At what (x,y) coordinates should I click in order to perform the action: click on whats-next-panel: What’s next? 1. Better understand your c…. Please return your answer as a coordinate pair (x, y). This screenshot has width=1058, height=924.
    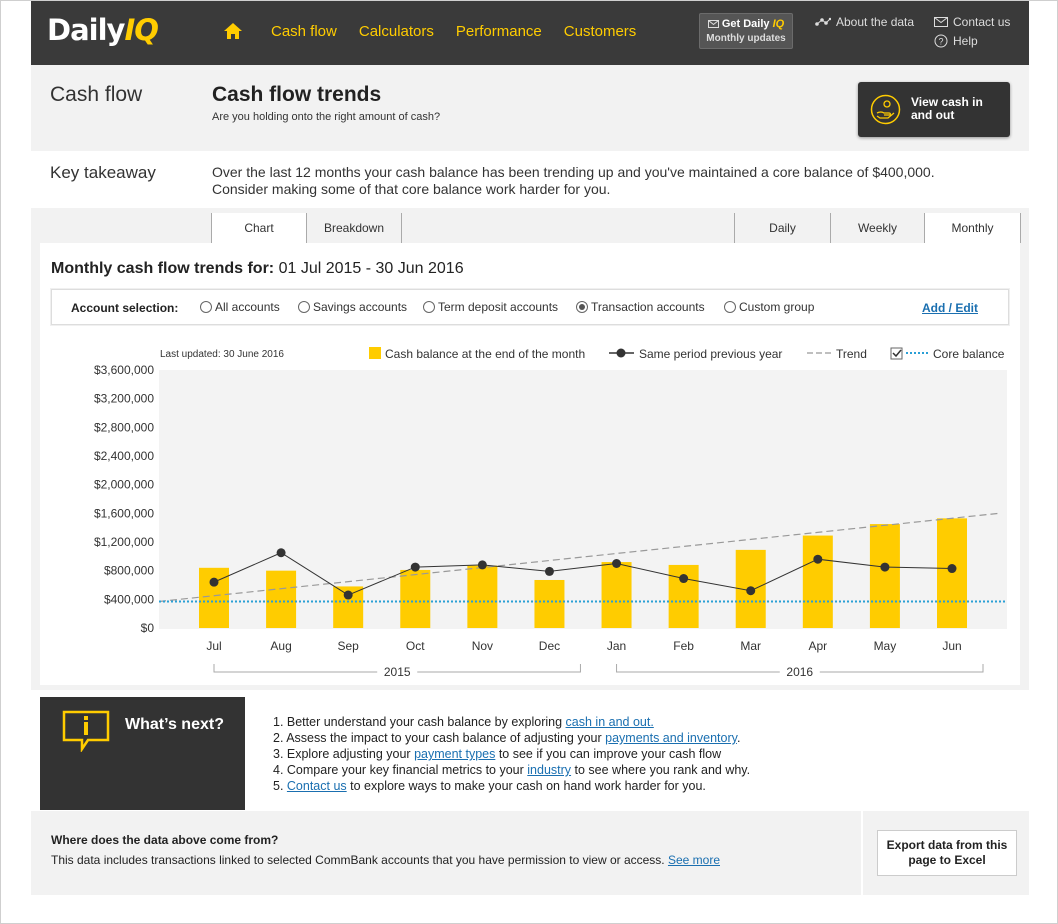
    Looking at the image, I should click on (530, 753).